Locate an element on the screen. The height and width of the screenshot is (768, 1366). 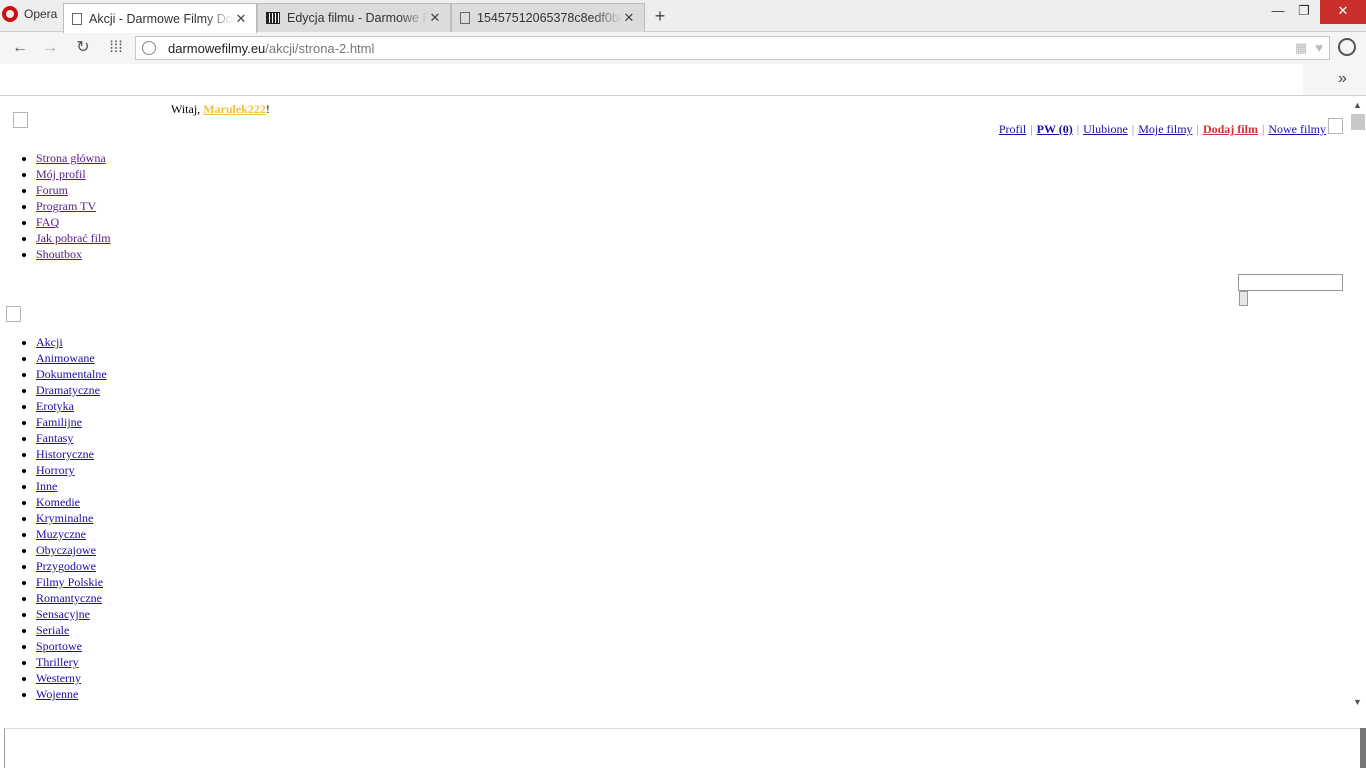
heart-icon: ♥ is located at coordinates (1319, 48).